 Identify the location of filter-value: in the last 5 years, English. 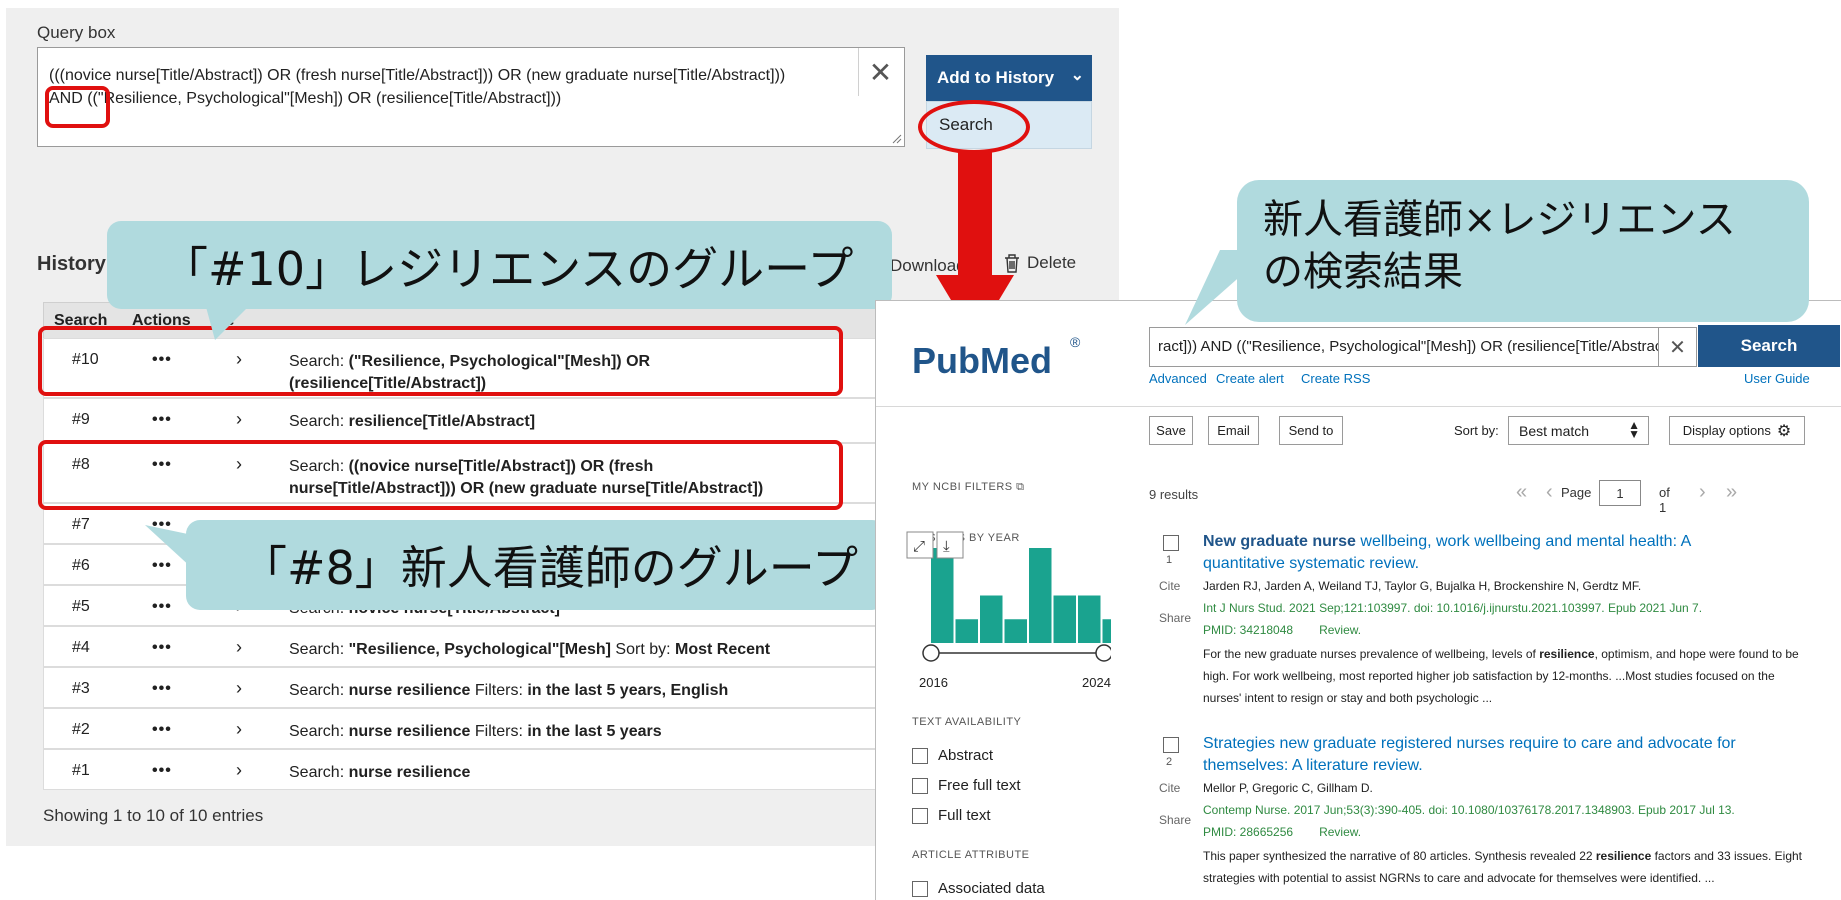
(628, 690).